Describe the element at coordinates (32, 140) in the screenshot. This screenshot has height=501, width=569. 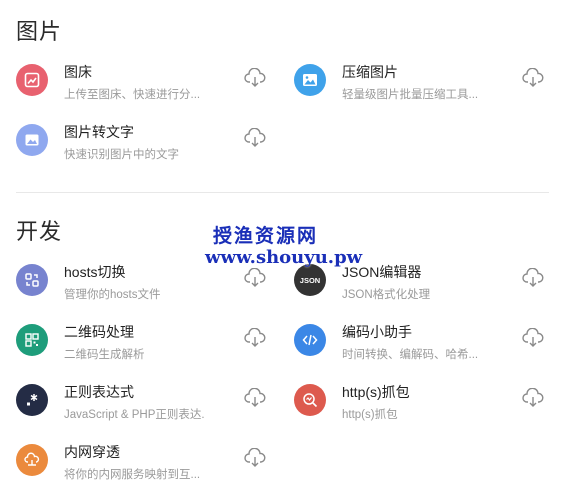
I see `image-text-icon` at that location.